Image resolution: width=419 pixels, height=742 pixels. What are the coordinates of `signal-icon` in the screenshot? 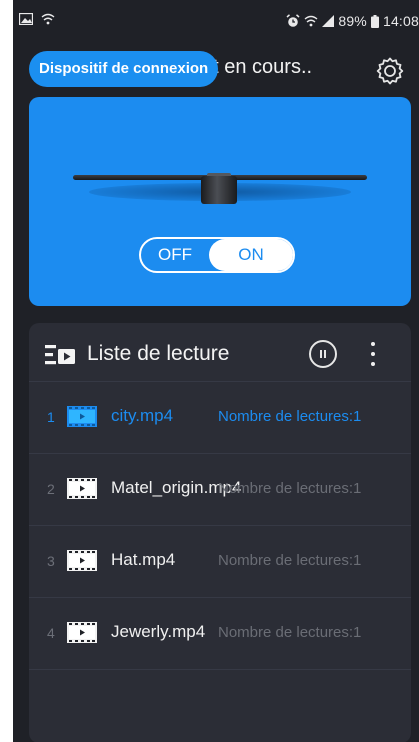 It's located at (328, 21).